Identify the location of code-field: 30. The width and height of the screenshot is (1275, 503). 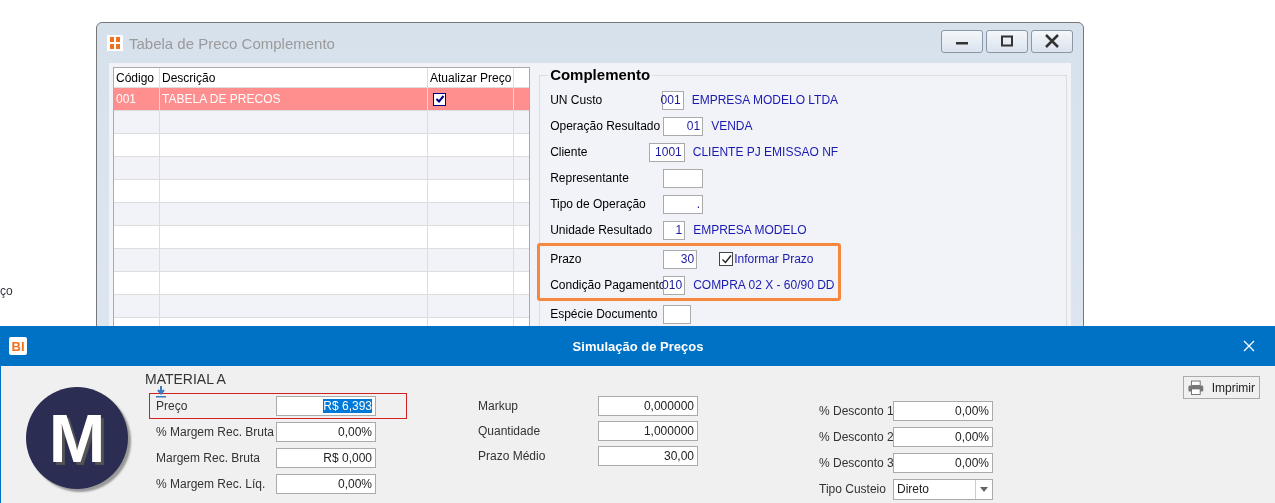
(680, 259).